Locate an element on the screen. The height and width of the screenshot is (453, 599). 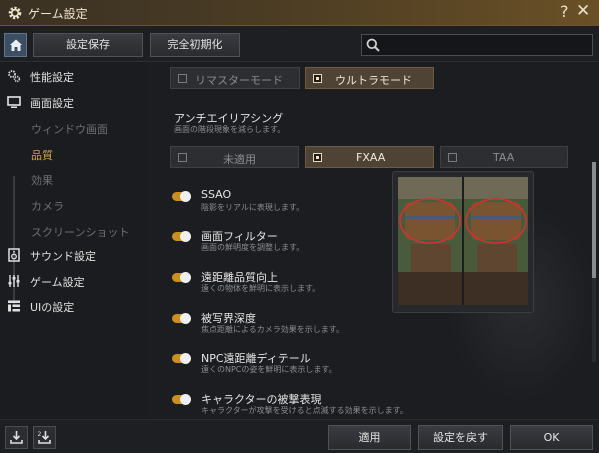
remaster-mode-option: リマスターモード is located at coordinates (235, 78).